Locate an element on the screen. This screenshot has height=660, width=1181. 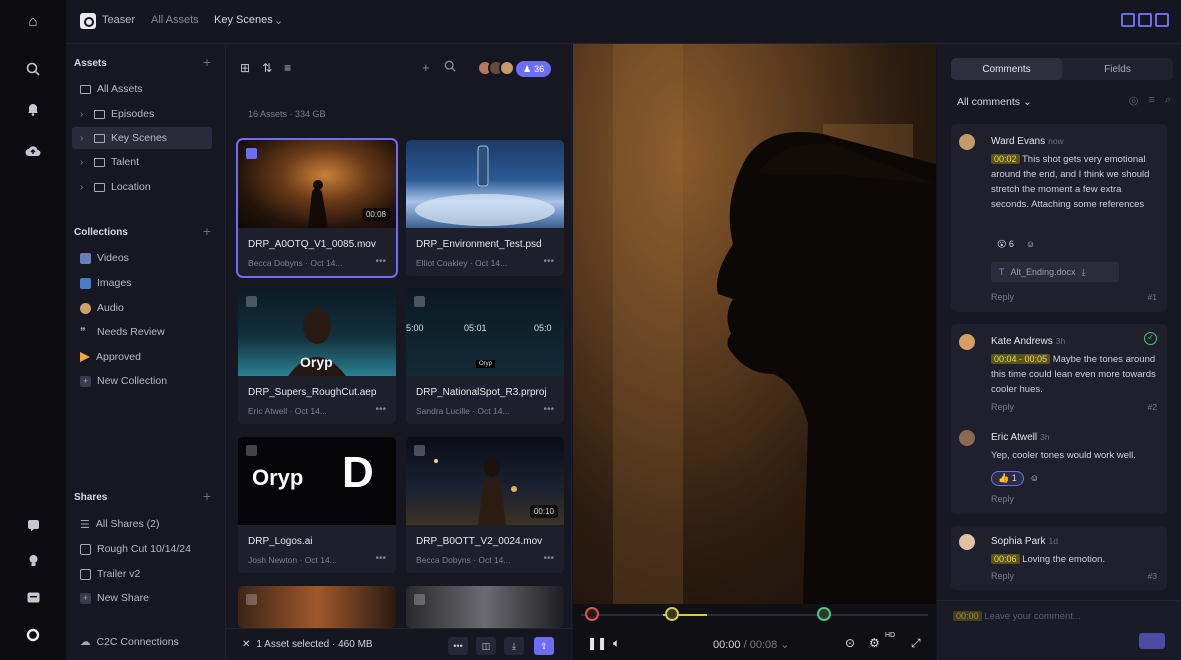
collaborator-avatars is located at coordinates (496, 68).